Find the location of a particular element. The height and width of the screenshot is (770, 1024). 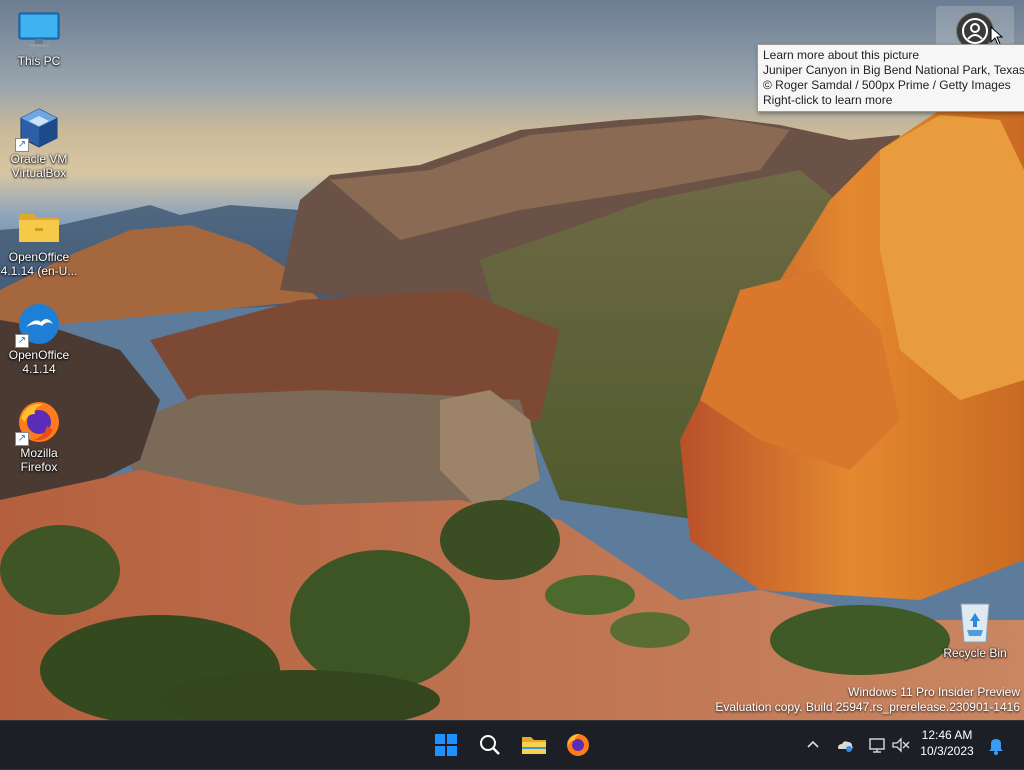

network-icon is located at coordinates (877, 745).